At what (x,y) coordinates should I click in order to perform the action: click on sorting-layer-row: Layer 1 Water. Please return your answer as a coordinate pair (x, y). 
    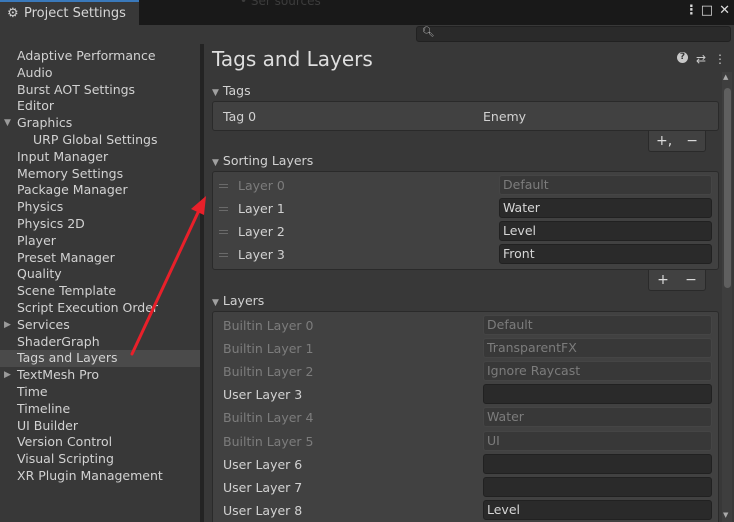
    Looking at the image, I should click on (465, 208).